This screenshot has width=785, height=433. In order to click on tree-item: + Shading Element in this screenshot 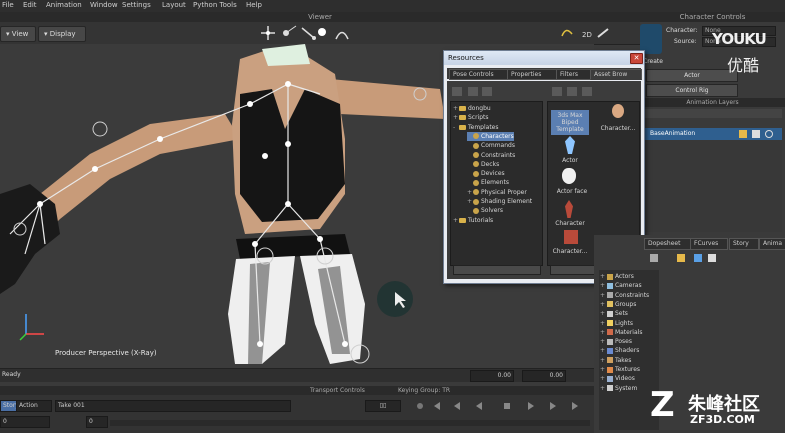, I will do `click(499, 201)`.